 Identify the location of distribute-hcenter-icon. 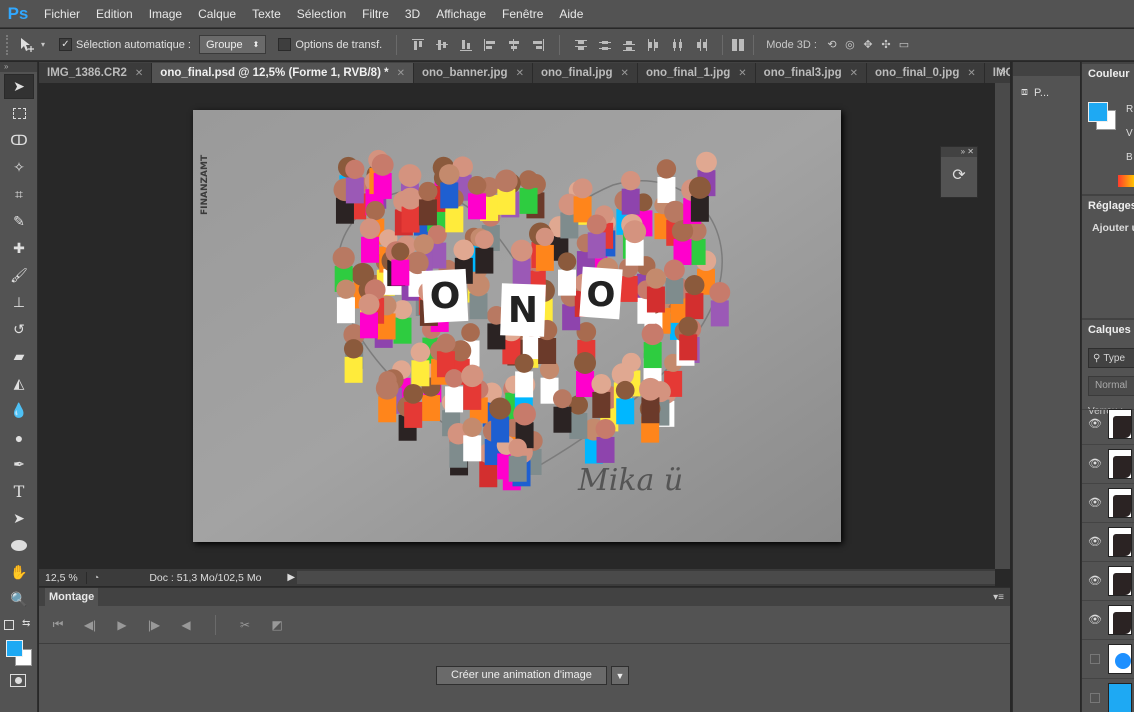
(677, 45).